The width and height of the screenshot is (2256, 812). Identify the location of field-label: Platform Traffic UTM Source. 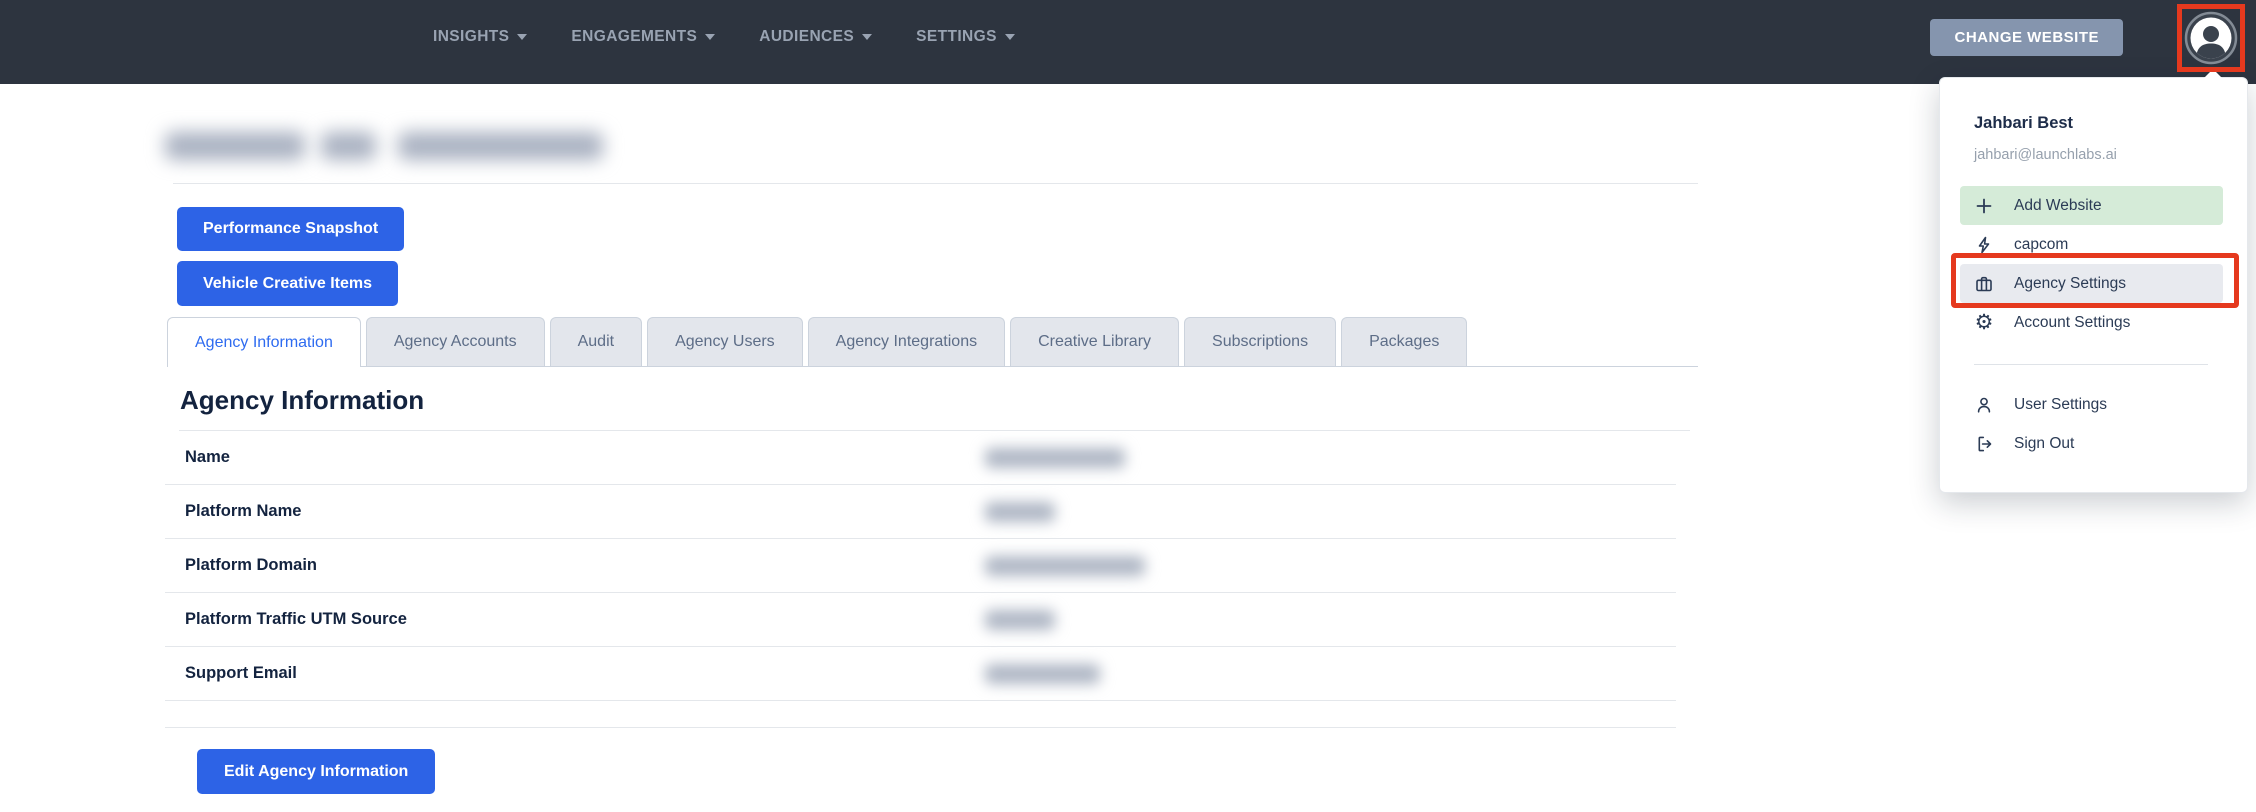
(296, 619).